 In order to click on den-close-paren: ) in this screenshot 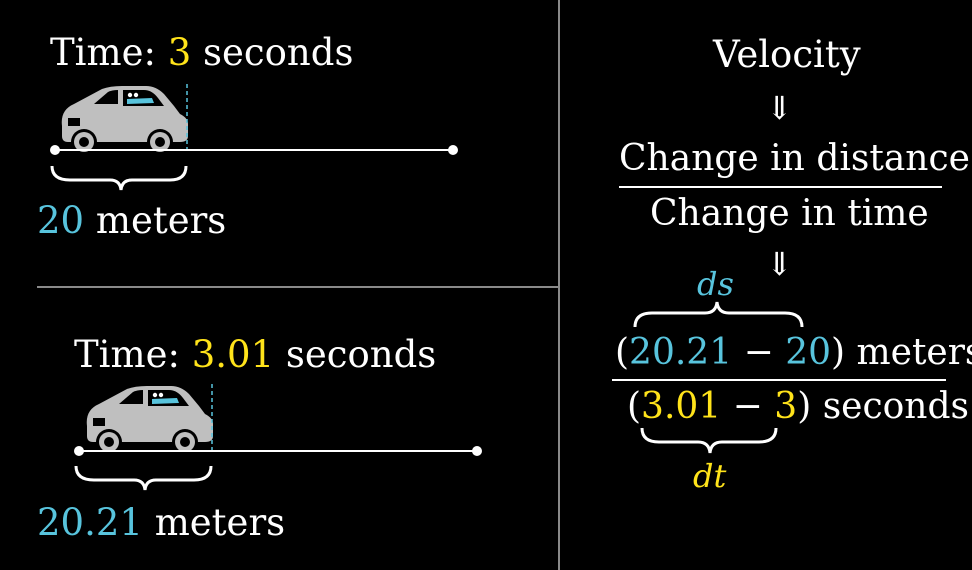, I will do `click(804, 406)`.